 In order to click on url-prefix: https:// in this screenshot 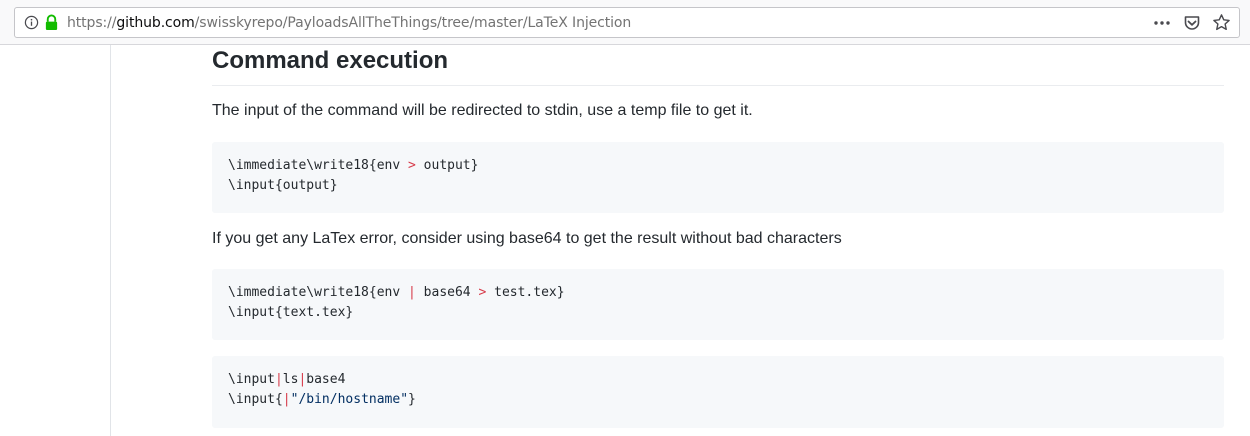, I will do `click(92, 23)`.